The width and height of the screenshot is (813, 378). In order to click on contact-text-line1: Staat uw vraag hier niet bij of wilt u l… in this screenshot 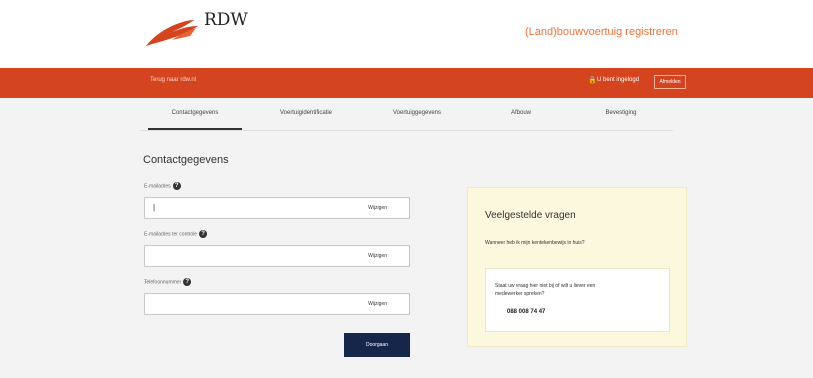, I will do `click(545, 286)`.